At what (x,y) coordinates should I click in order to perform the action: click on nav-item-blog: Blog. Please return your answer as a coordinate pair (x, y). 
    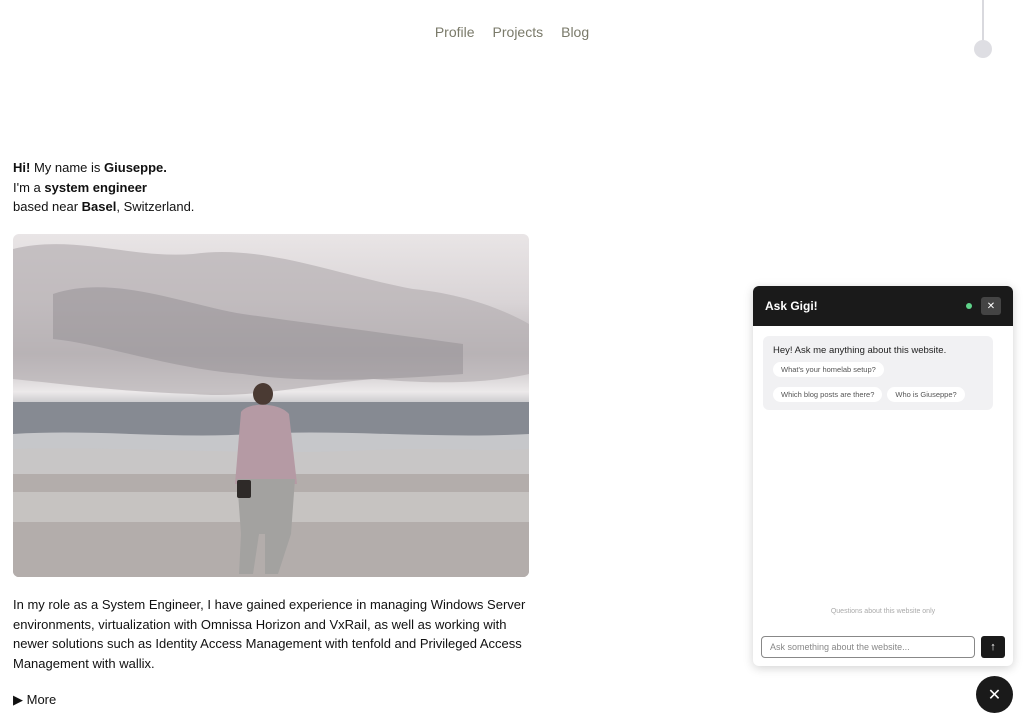
    Looking at the image, I should click on (575, 32).